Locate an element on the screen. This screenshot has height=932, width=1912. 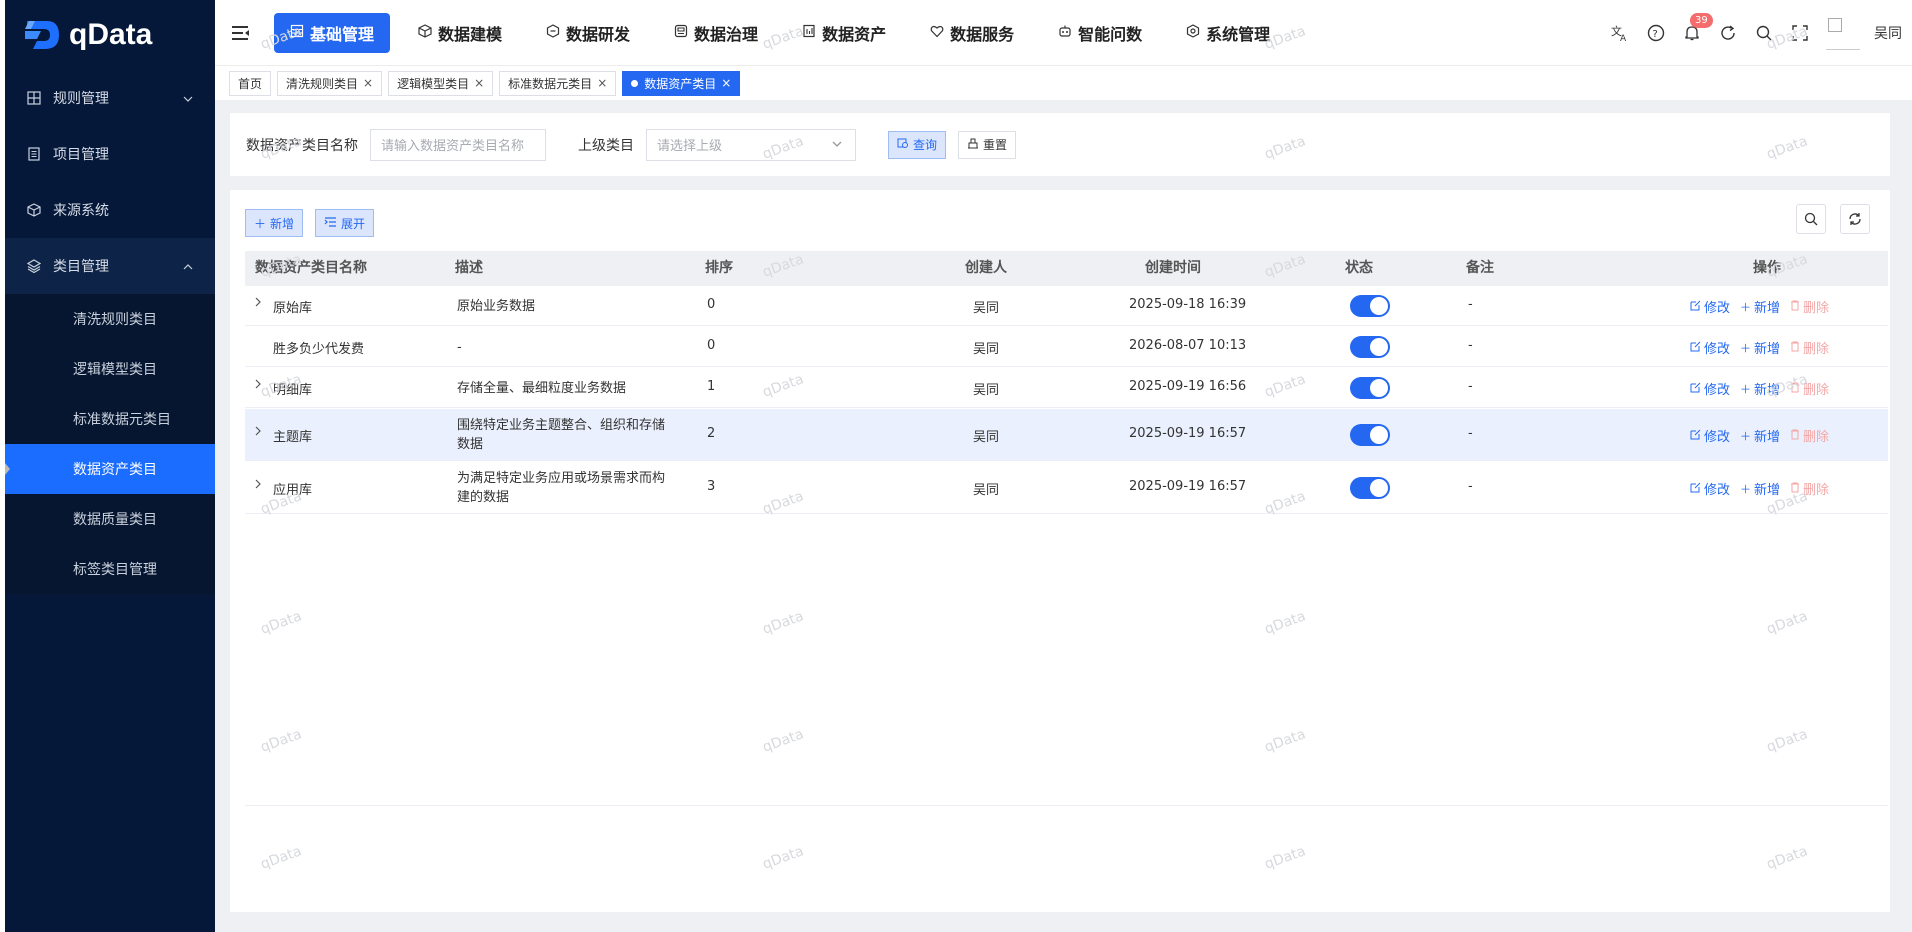
logo: qData is located at coordinates (110, 35).